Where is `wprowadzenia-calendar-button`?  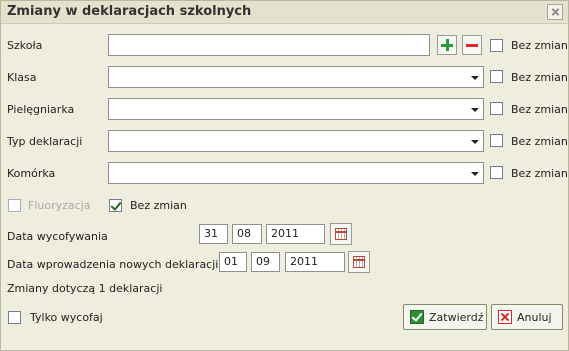
wprowadzenia-calendar-button is located at coordinates (359, 262).